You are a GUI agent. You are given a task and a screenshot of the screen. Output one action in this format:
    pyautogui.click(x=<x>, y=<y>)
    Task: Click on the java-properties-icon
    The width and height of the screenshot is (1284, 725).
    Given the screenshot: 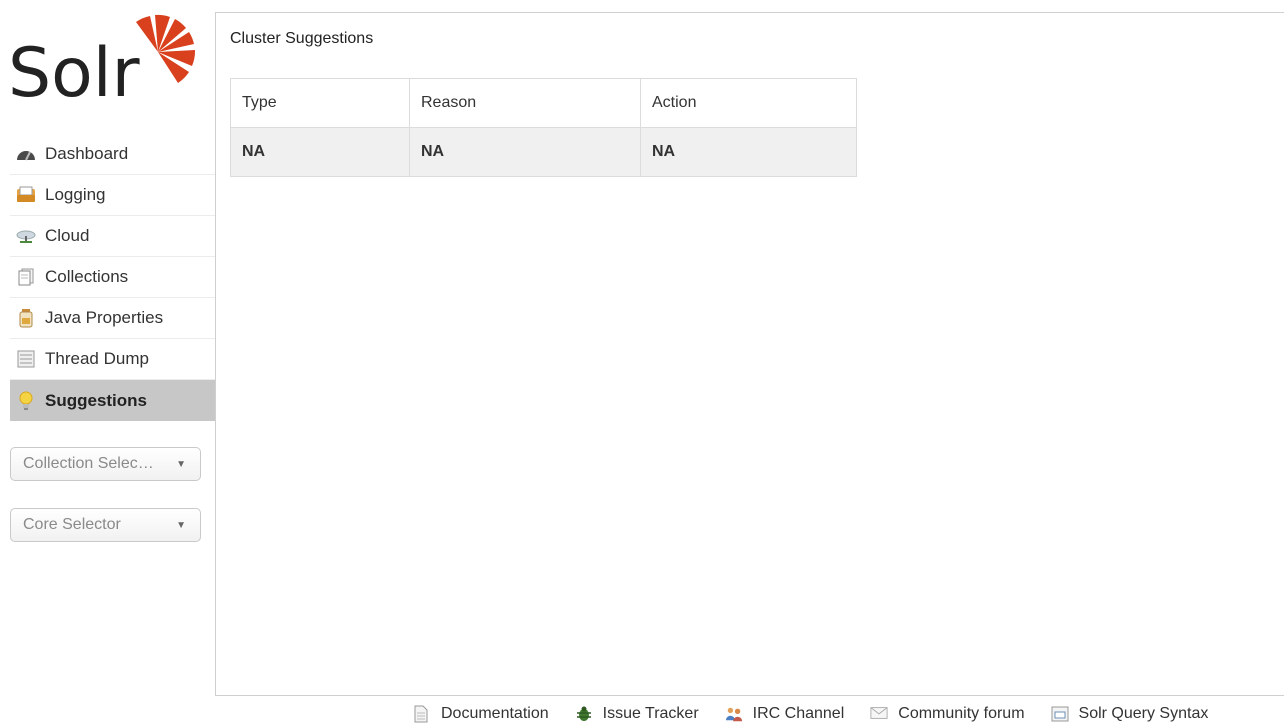 What is the action you would take?
    pyautogui.click(x=26, y=318)
    